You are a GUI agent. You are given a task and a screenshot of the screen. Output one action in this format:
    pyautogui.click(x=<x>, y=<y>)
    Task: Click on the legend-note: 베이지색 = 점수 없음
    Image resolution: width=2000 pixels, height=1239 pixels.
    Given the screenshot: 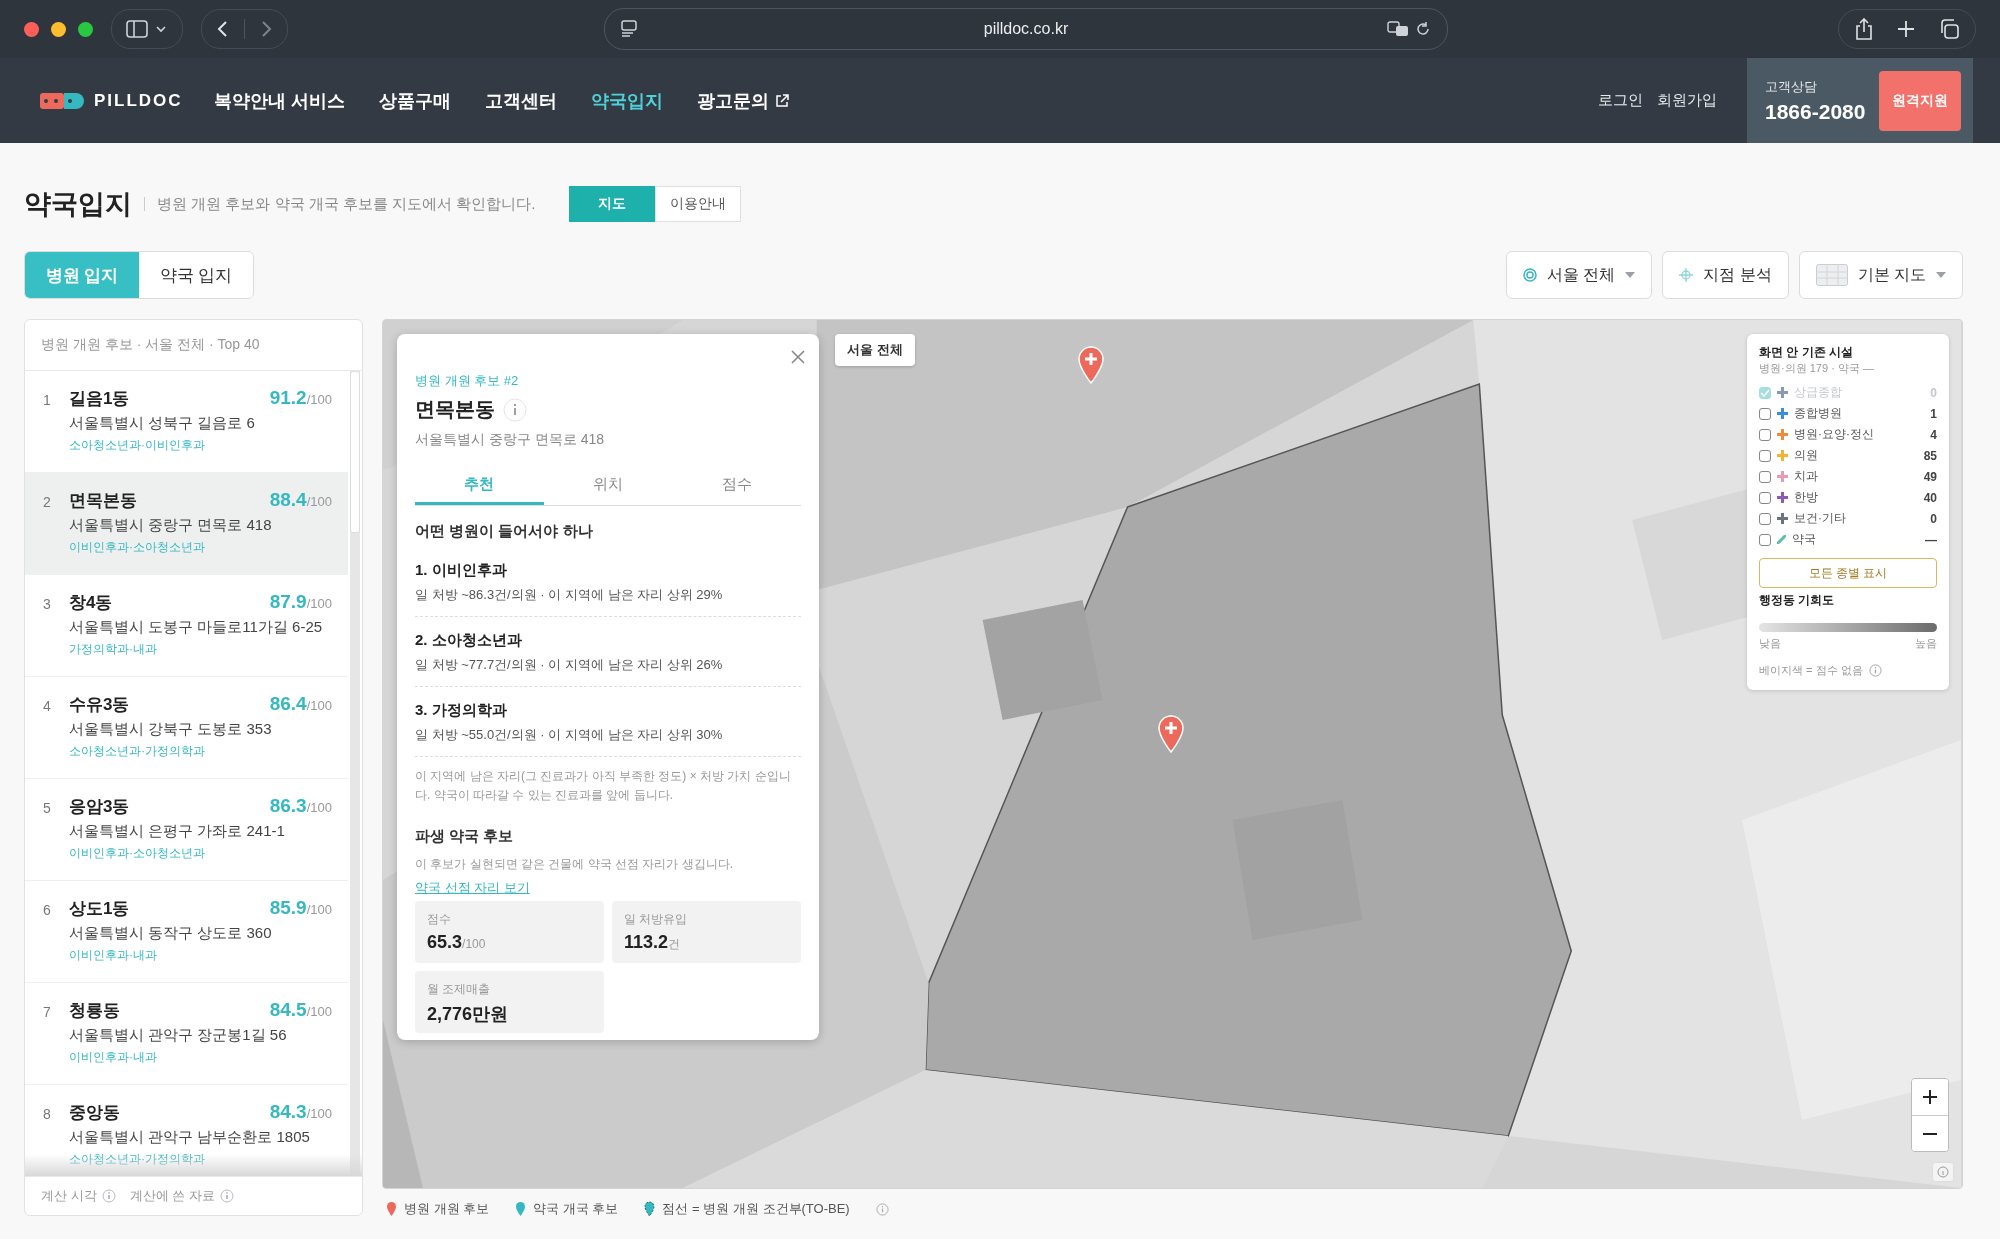 What is the action you would take?
    pyautogui.click(x=1811, y=670)
    